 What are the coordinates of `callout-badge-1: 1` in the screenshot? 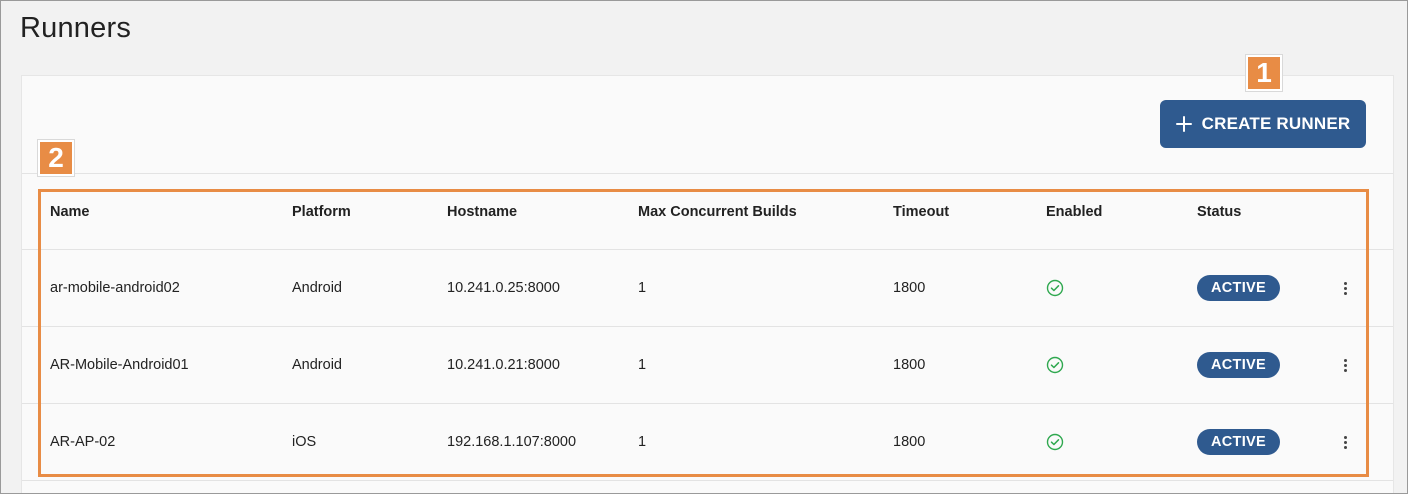 It's located at (1264, 73).